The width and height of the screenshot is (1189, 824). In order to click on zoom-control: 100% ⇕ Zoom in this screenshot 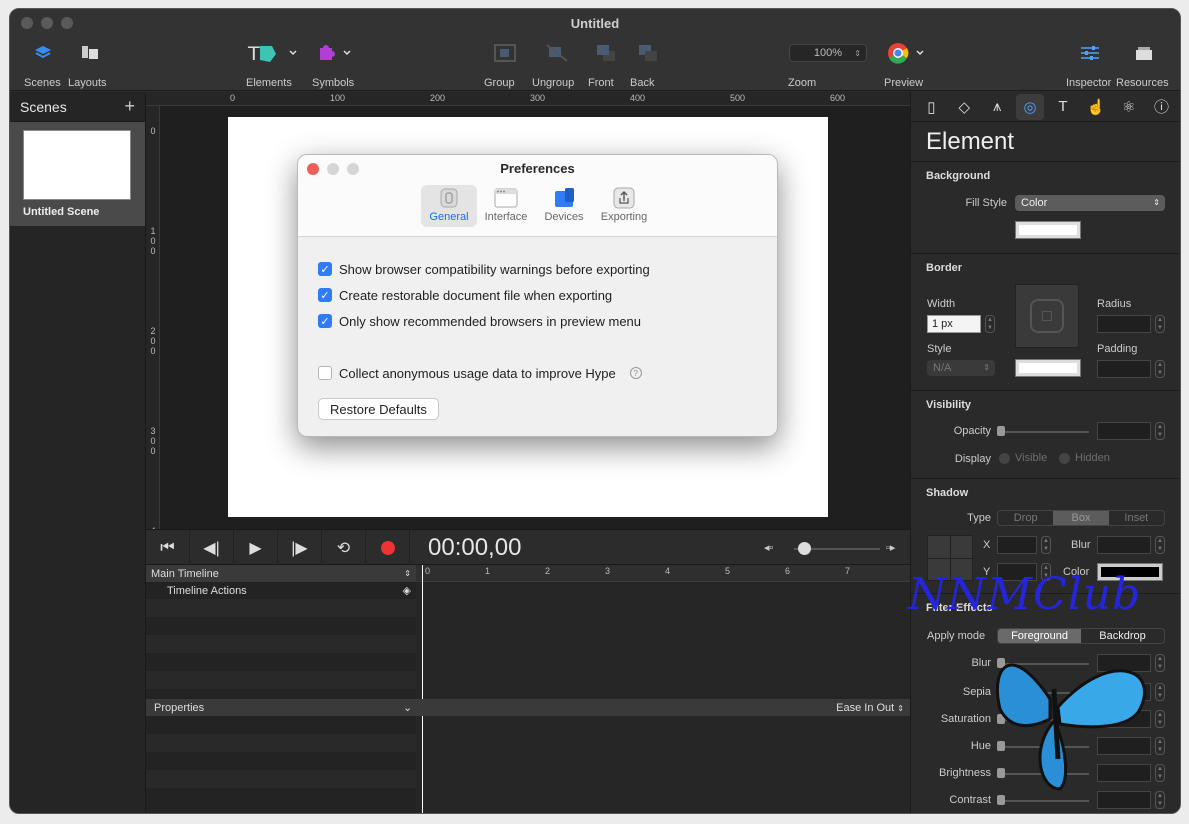, I will do `click(828, 64)`.